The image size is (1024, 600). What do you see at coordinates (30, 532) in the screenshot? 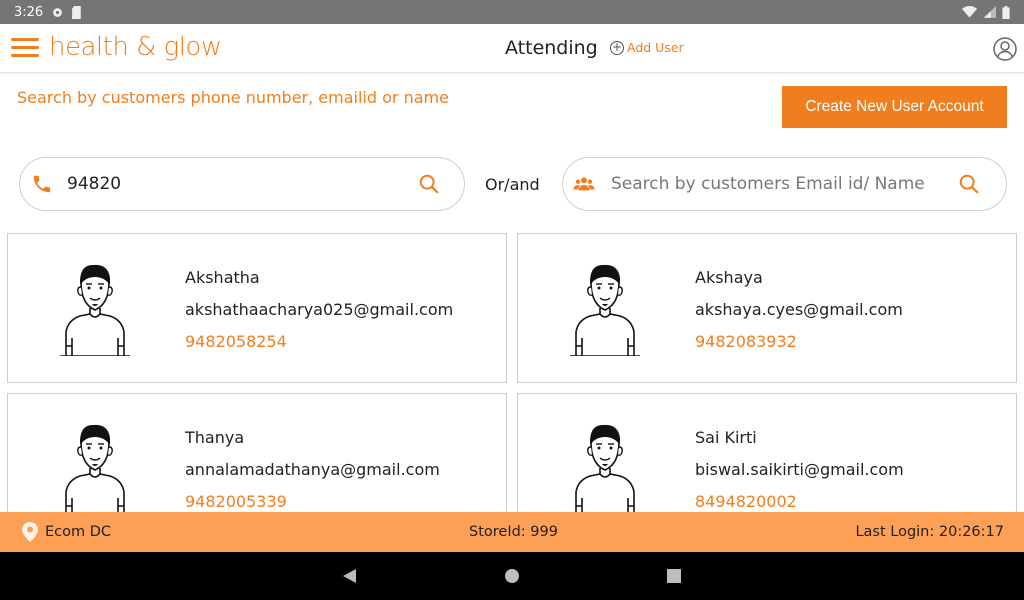
I see `location-pin-icon` at bounding box center [30, 532].